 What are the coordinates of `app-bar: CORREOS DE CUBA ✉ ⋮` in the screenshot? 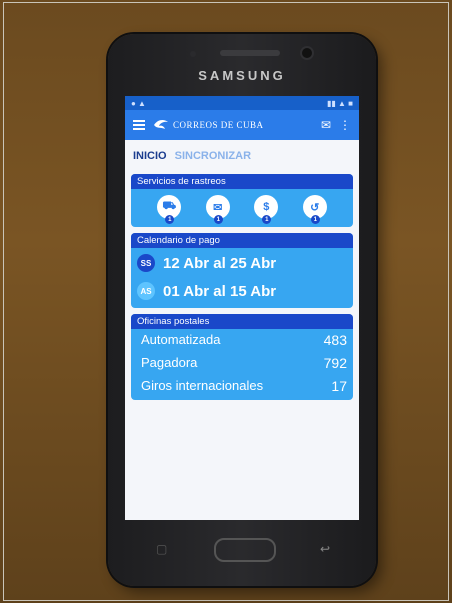 It's located at (242, 125).